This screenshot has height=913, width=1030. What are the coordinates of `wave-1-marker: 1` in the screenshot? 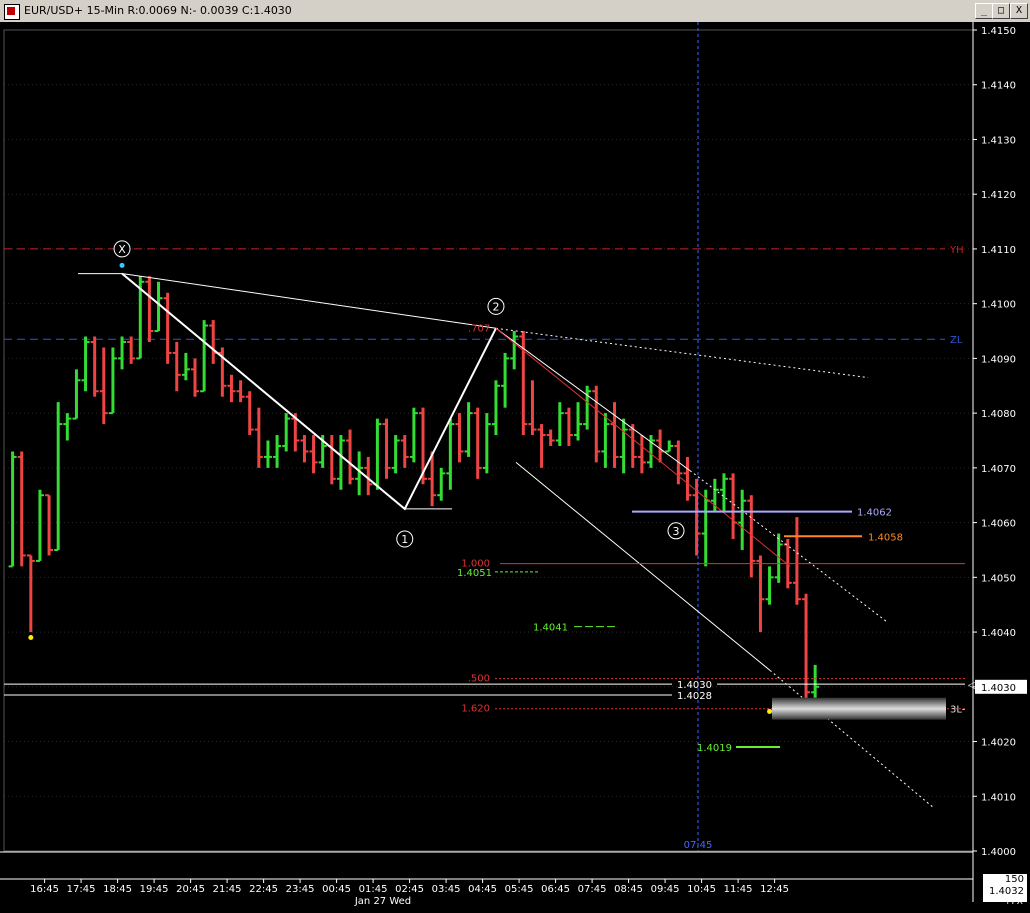 It's located at (405, 539).